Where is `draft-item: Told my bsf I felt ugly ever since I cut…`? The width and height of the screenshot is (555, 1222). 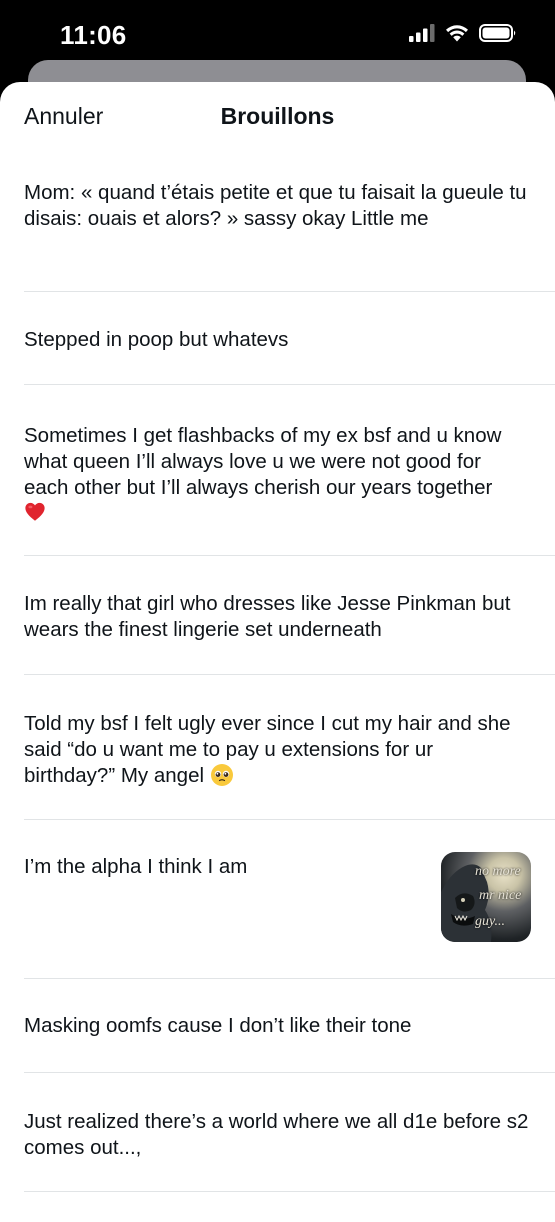
draft-item: Told my bsf I felt ugly ever since I cut… is located at coordinates (277, 747).